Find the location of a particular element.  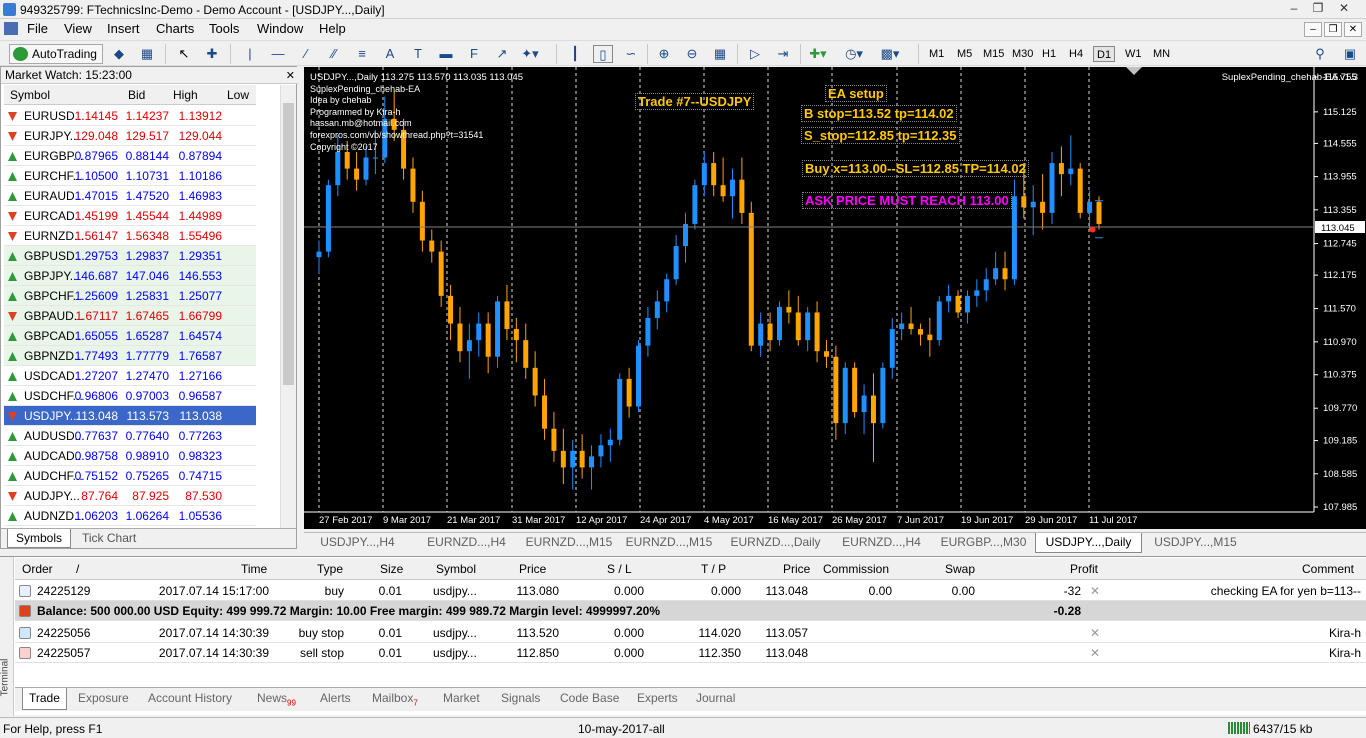

timeframe-m30: M30 is located at coordinates (1022, 54).